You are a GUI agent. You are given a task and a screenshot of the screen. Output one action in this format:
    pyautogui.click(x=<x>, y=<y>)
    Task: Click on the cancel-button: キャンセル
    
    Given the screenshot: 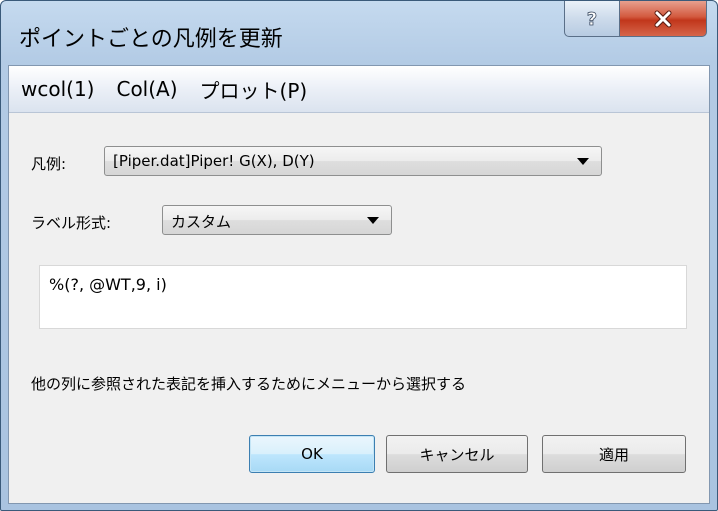 What is the action you would take?
    pyautogui.click(x=457, y=454)
    